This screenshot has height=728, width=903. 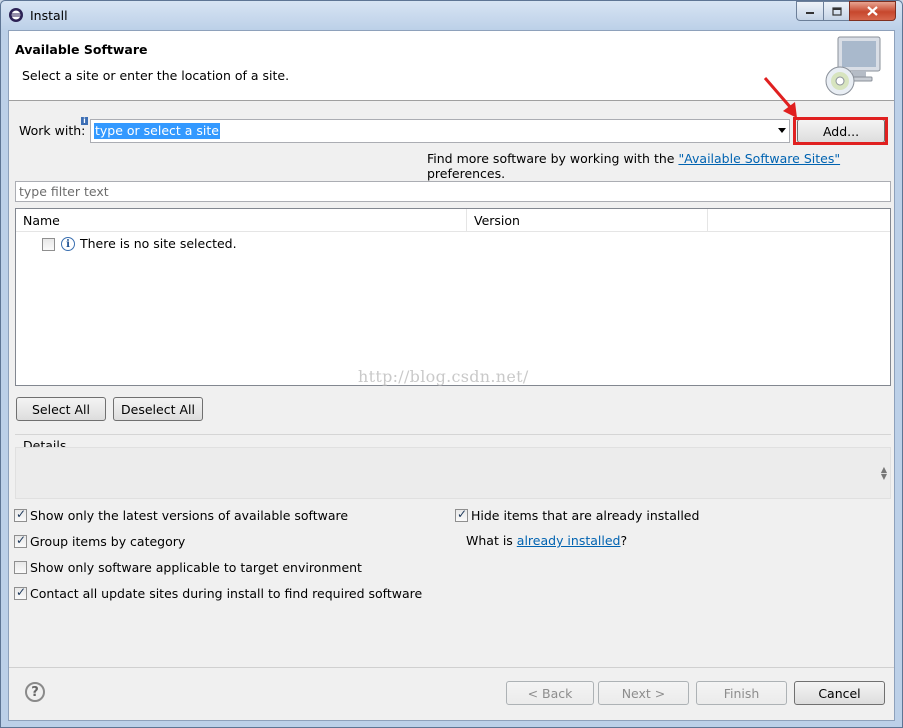 What do you see at coordinates (35, 692) in the screenshot?
I see `help-icon: ?` at bounding box center [35, 692].